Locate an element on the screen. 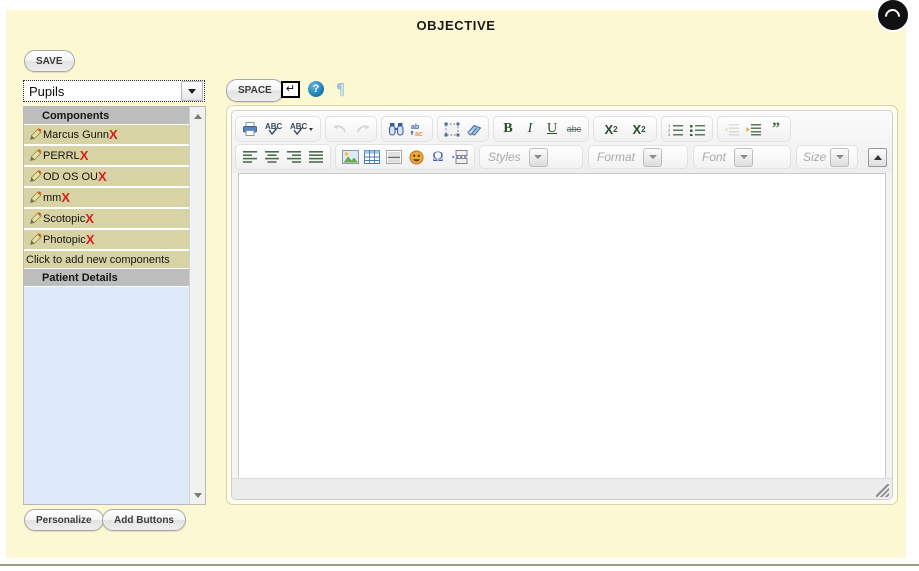 Image resolution: width=919 pixels, height=571 pixels. toolbar-group-basic-styles: B I U abc is located at coordinates (541, 129).